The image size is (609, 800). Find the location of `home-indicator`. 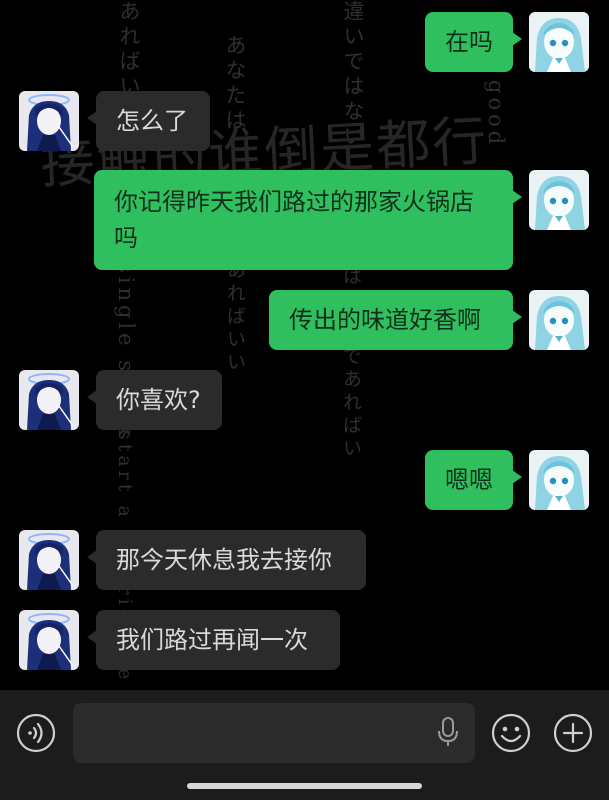

home-indicator is located at coordinates (304, 786).